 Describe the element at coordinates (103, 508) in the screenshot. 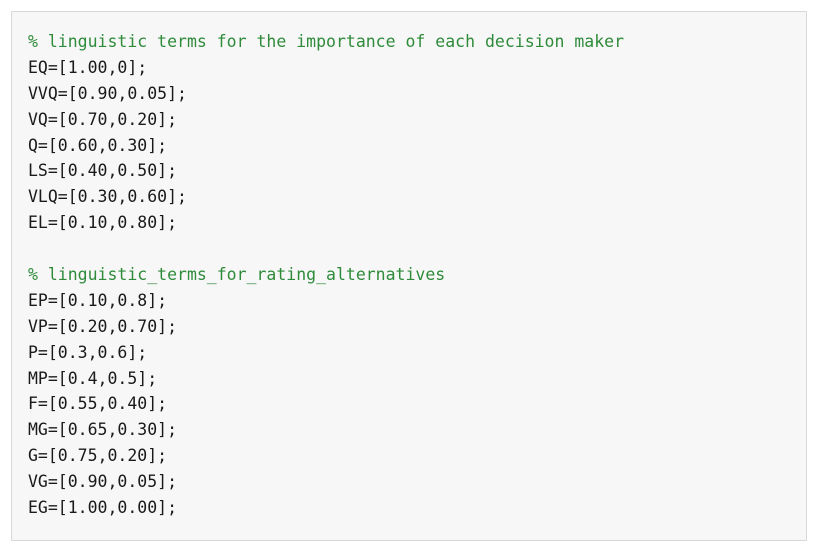

I see `code-line: EG=[1.00,0.00];` at that location.